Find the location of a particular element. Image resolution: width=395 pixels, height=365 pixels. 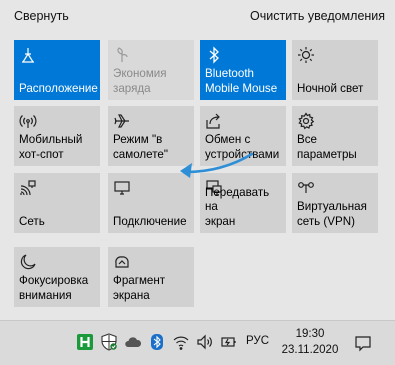

vpn-icon is located at coordinates (306, 188).